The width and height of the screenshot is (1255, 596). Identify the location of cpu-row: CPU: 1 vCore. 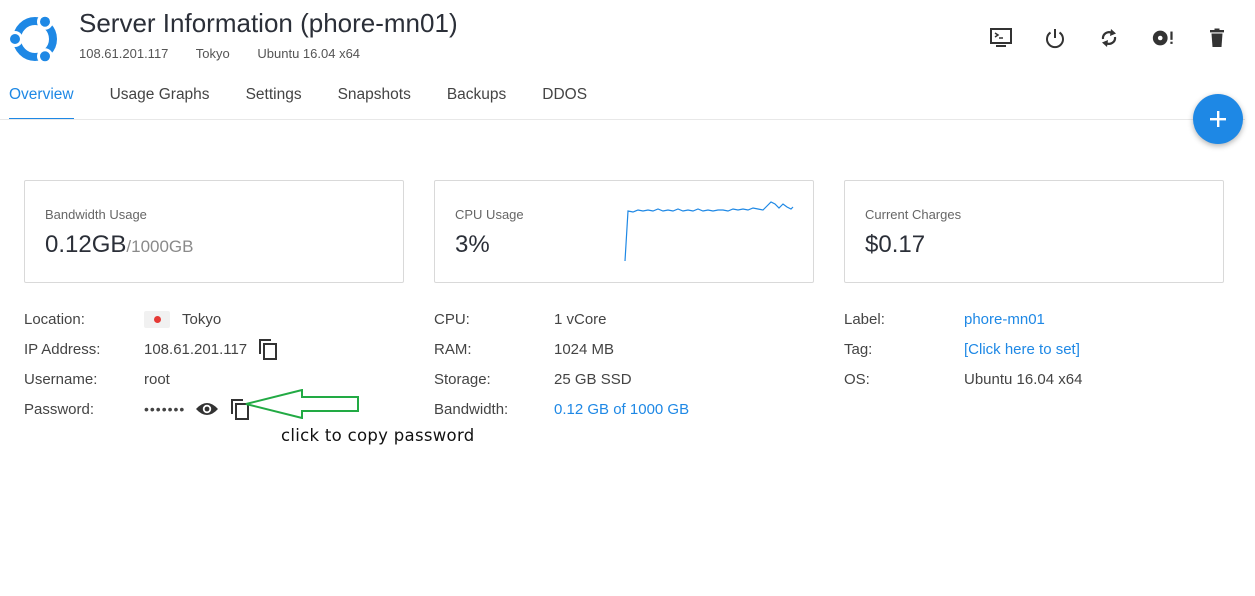
(561, 319).